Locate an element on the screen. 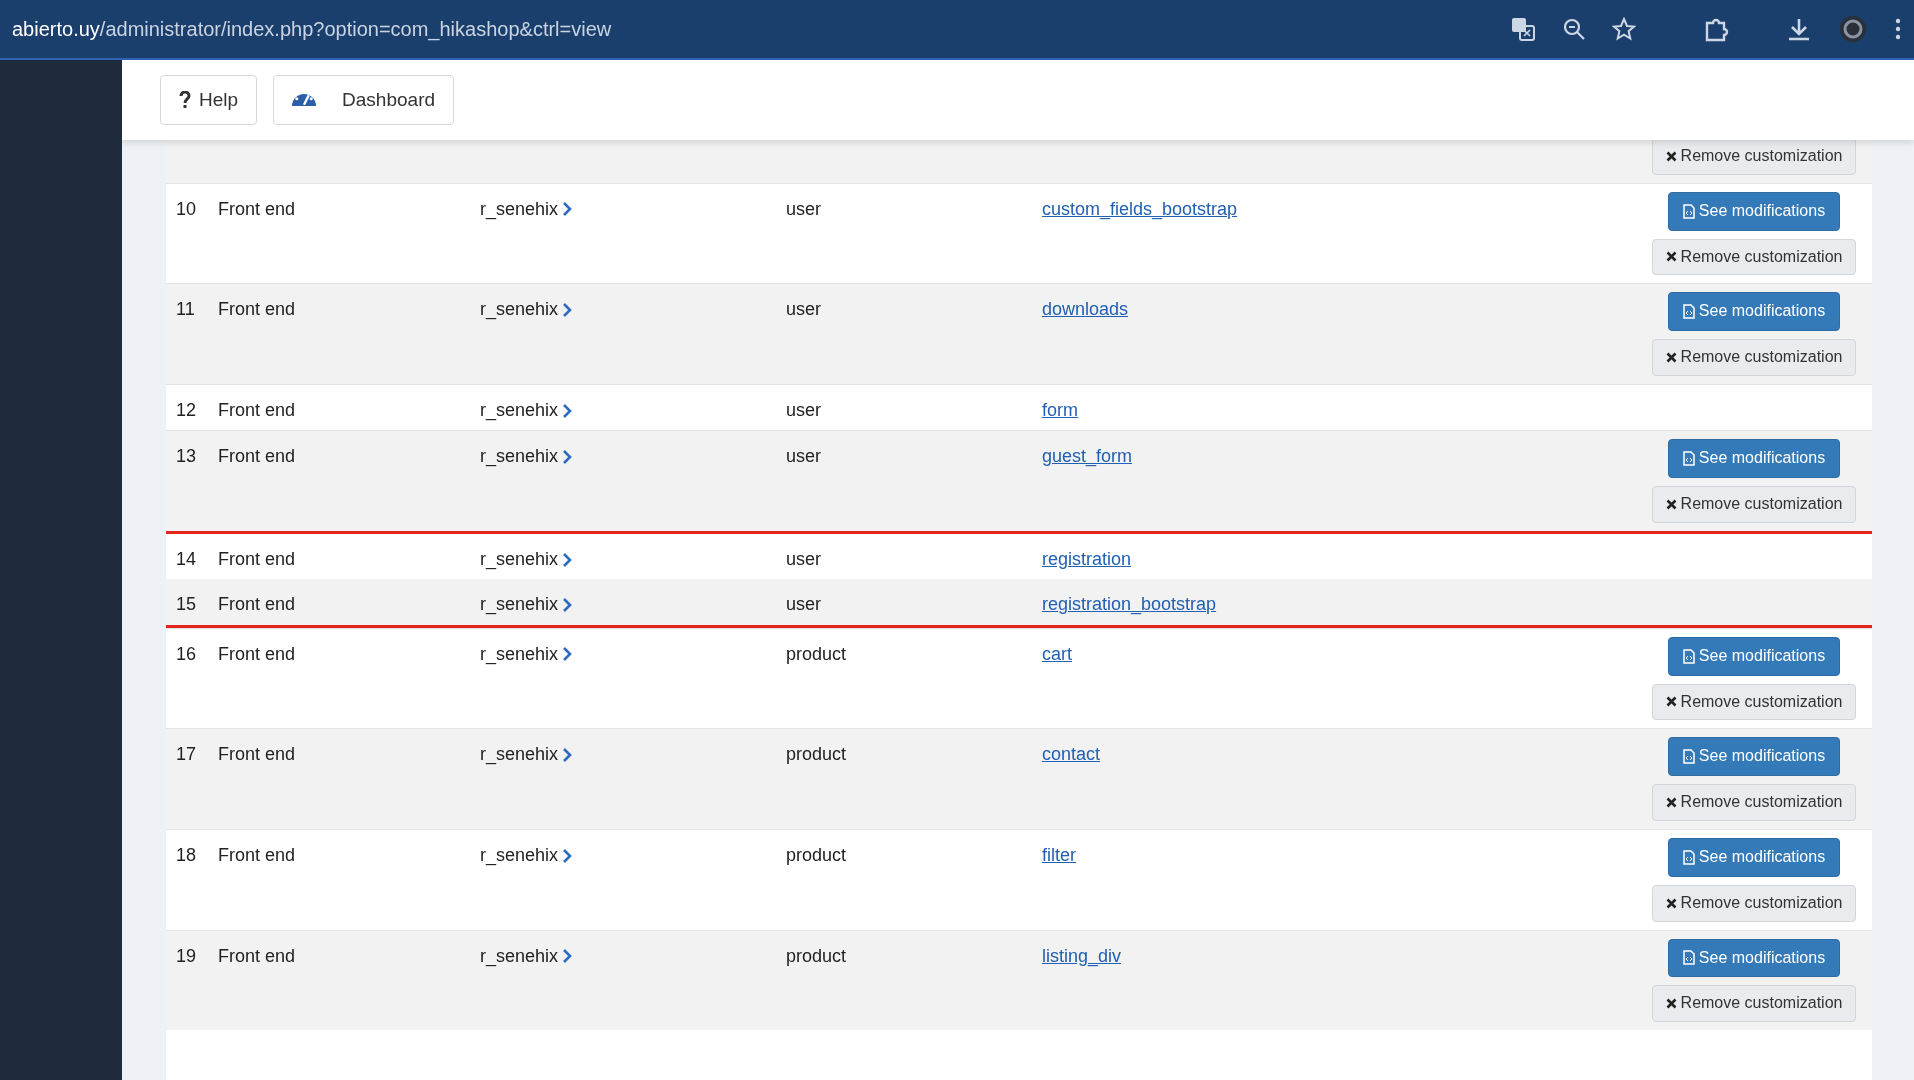 This screenshot has width=1914, height=1080. file-link: listing_div is located at coordinates (1082, 955).